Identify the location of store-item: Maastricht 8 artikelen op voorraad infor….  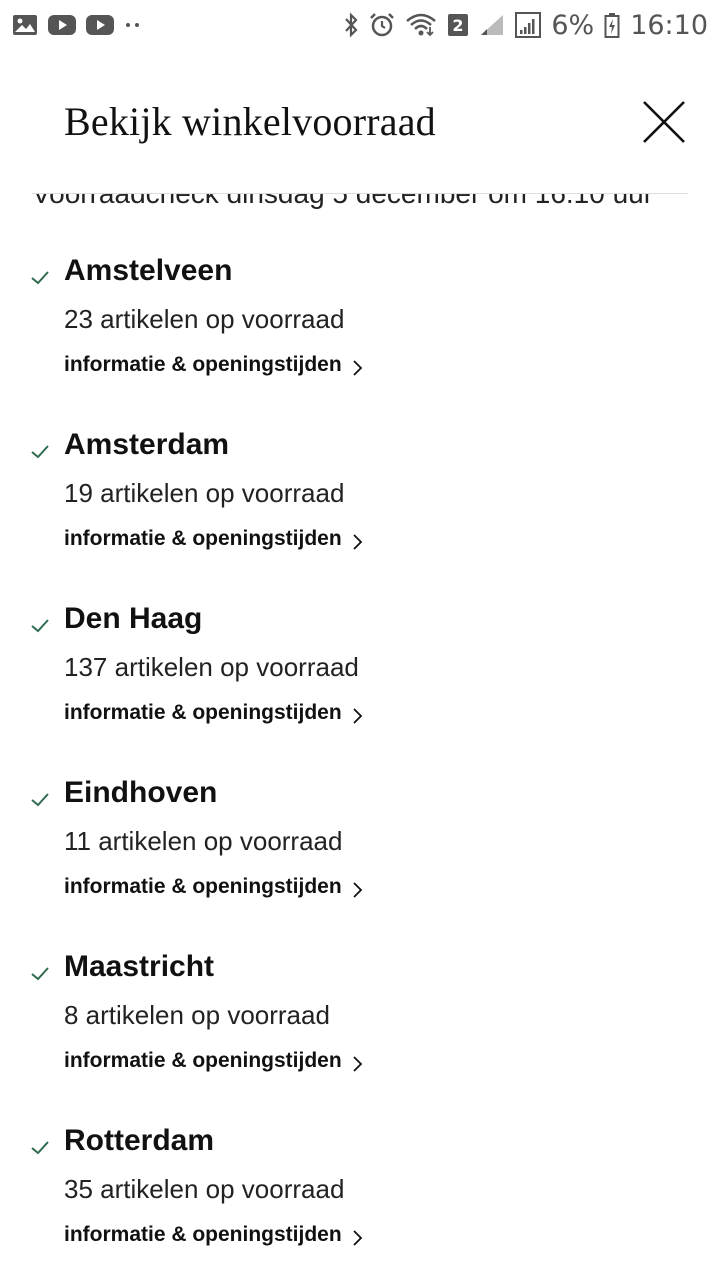
(360, 1040).